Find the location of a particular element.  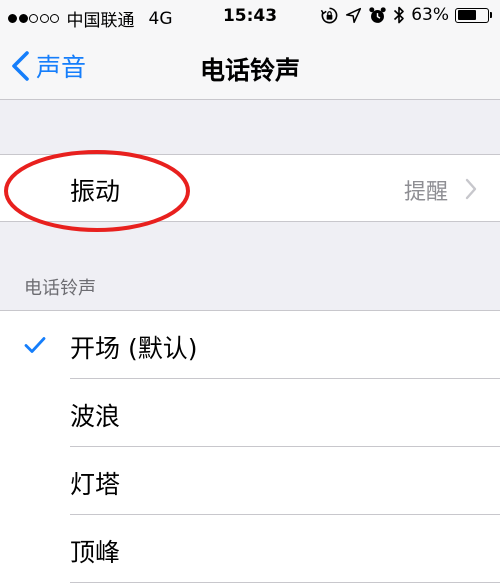

row-separator is located at coordinates (285, 582).